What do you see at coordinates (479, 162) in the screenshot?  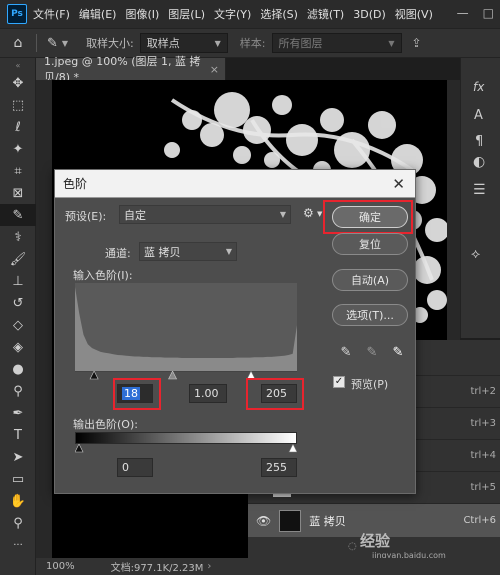 I see `adjustments-icon: ◐` at bounding box center [479, 162].